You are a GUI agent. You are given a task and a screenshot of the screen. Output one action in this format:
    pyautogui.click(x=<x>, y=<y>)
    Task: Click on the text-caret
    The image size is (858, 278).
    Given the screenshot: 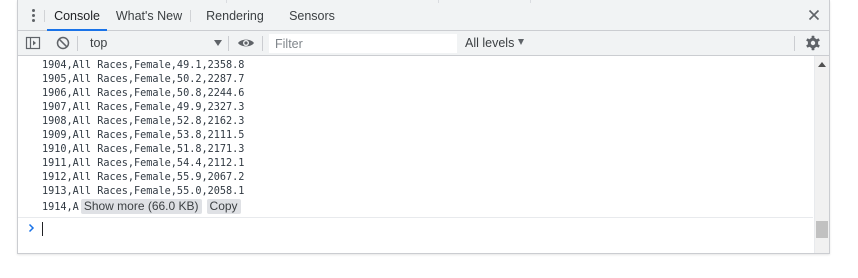 What is the action you would take?
    pyautogui.click(x=42, y=229)
    